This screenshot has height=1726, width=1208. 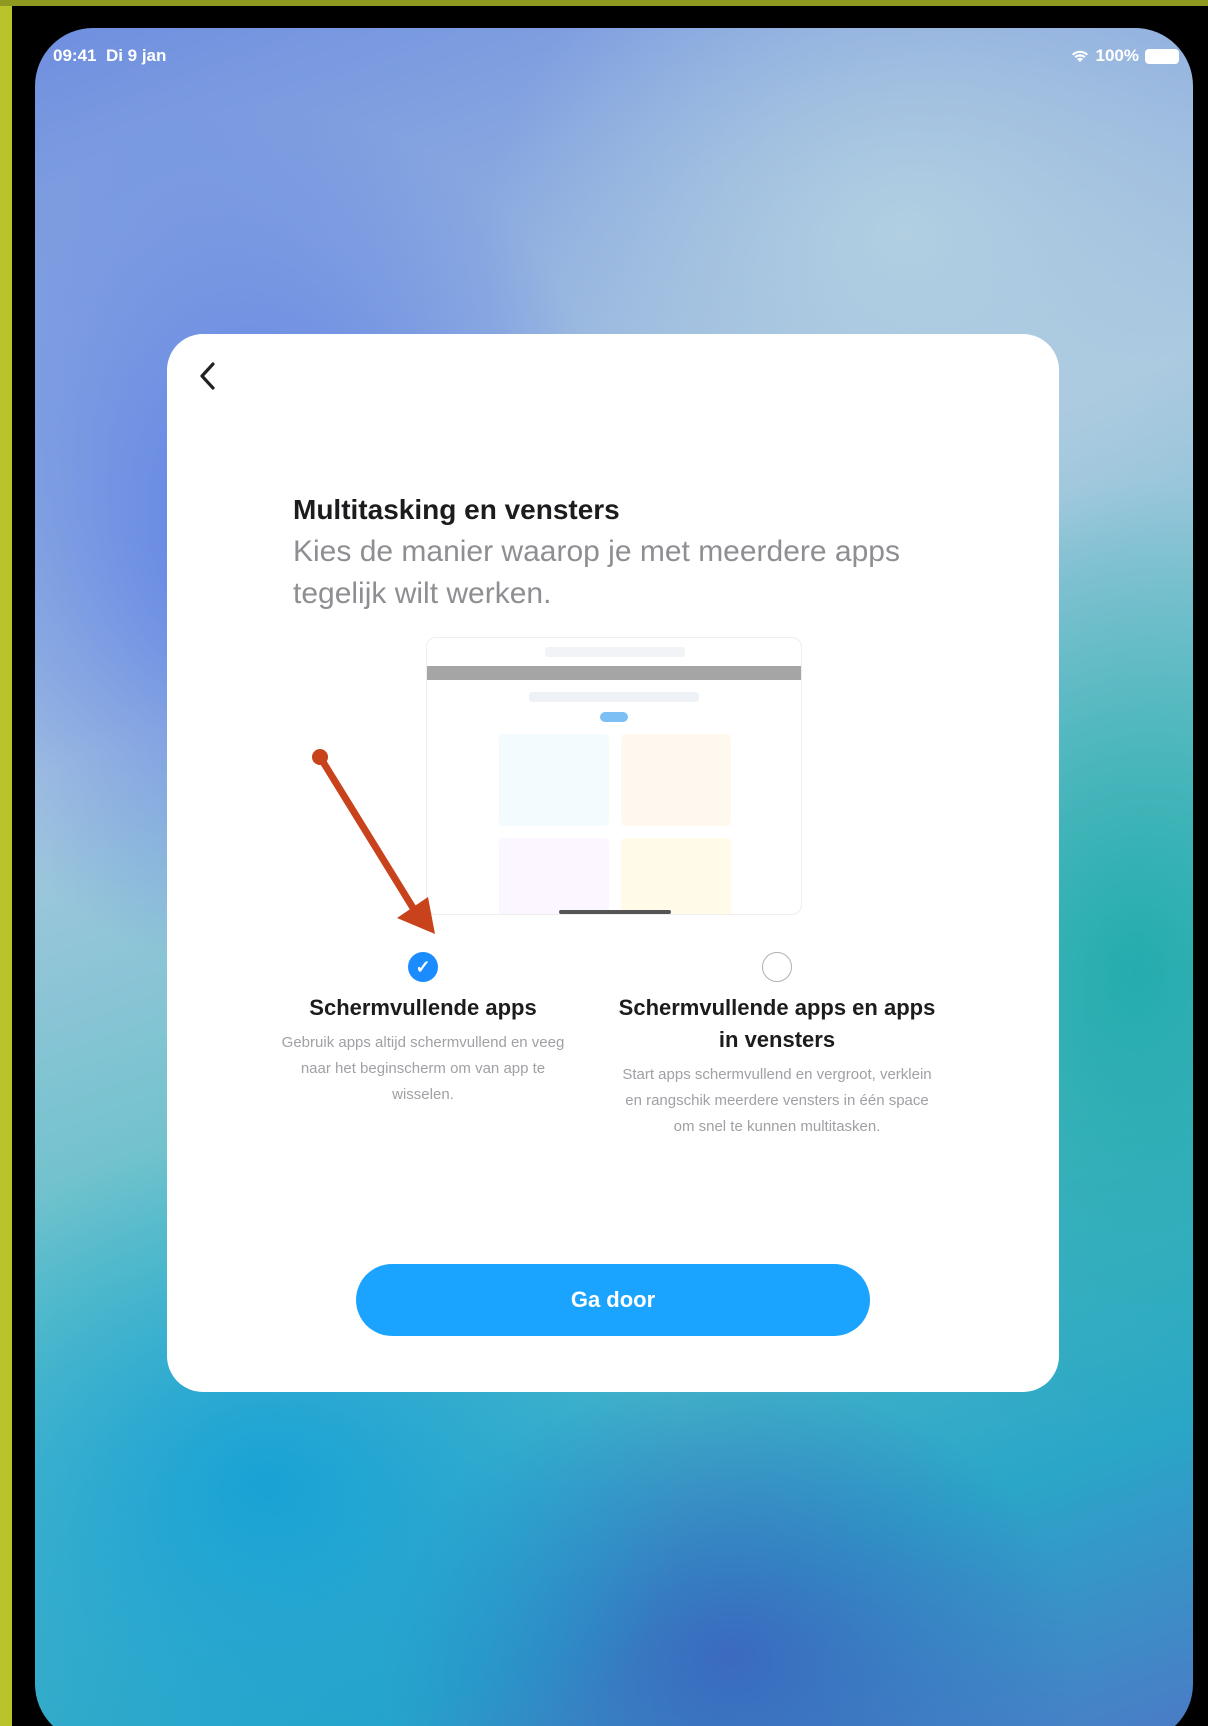 What do you see at coordinates (136, 55) in the screenshot?
I see `status-date: Di 9 jan` at bounding box center [136, 55].